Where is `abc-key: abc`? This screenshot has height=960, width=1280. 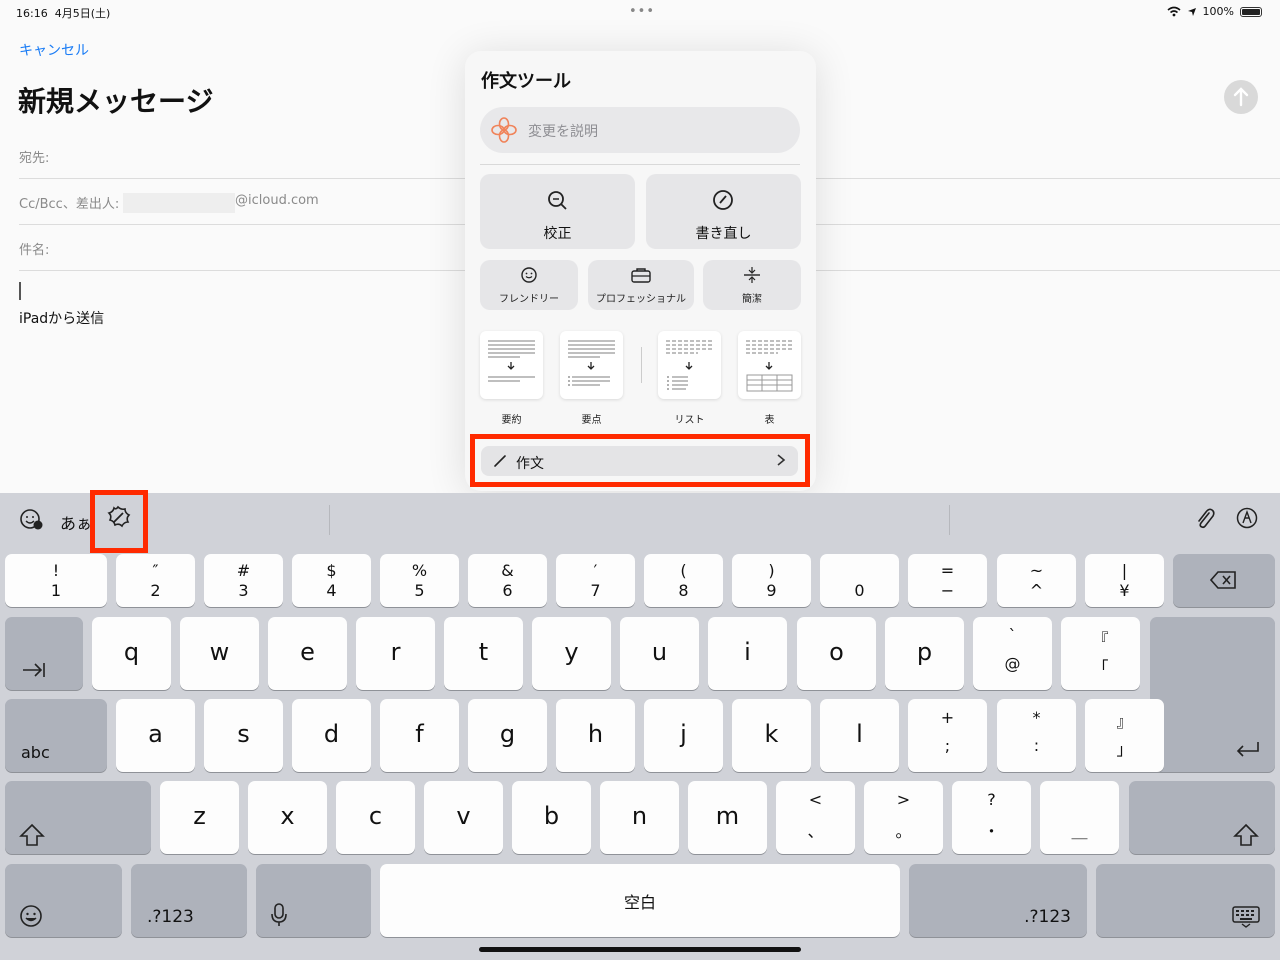
abc-key: abc is located at coordinates (56, 735).